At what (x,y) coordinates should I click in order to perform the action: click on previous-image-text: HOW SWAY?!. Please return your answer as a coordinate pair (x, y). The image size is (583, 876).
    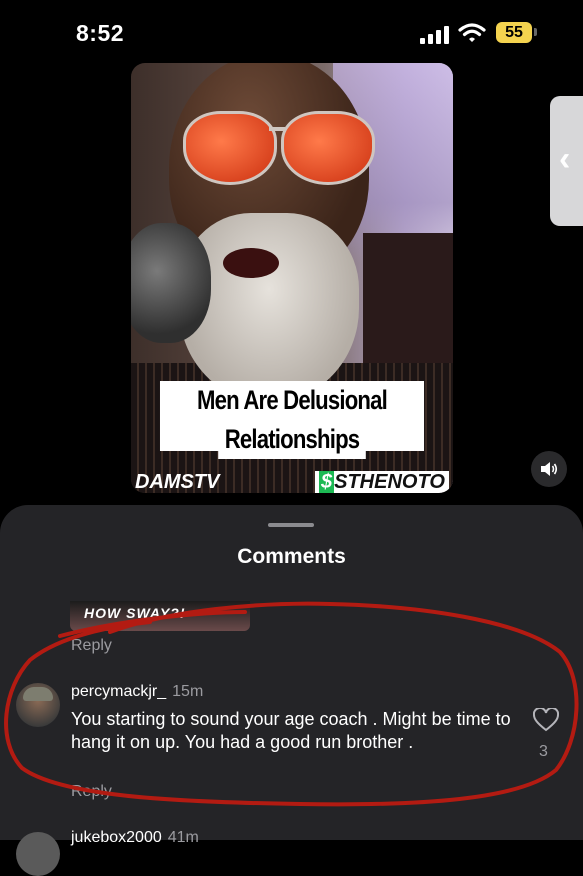
    Looking at the image, I should click on (135, 613).